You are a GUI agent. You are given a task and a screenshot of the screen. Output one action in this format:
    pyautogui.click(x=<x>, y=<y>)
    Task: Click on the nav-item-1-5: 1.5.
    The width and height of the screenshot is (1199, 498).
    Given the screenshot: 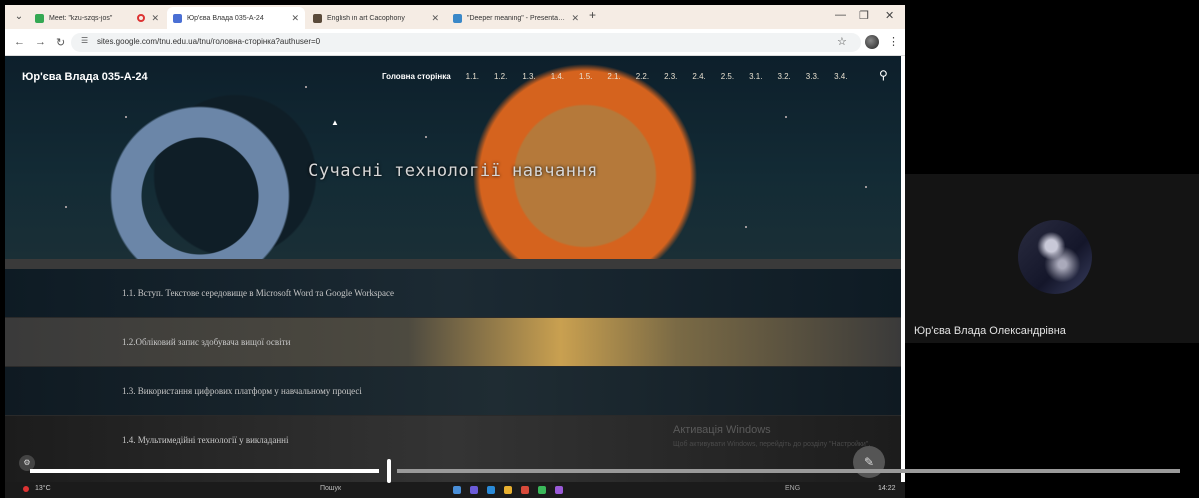 What is the action you would take?
    pyautogui.click(x=585, y=76)
    